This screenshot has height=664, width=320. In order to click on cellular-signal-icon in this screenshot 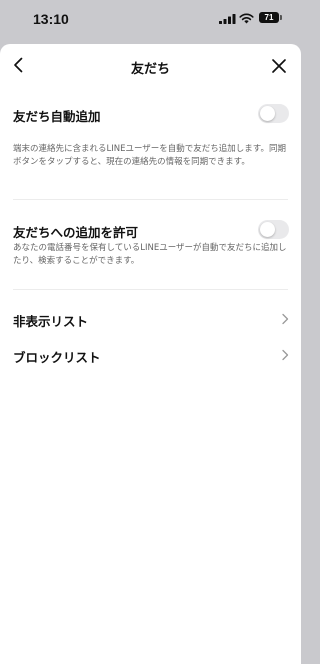, I will do `click(227, 19)`.